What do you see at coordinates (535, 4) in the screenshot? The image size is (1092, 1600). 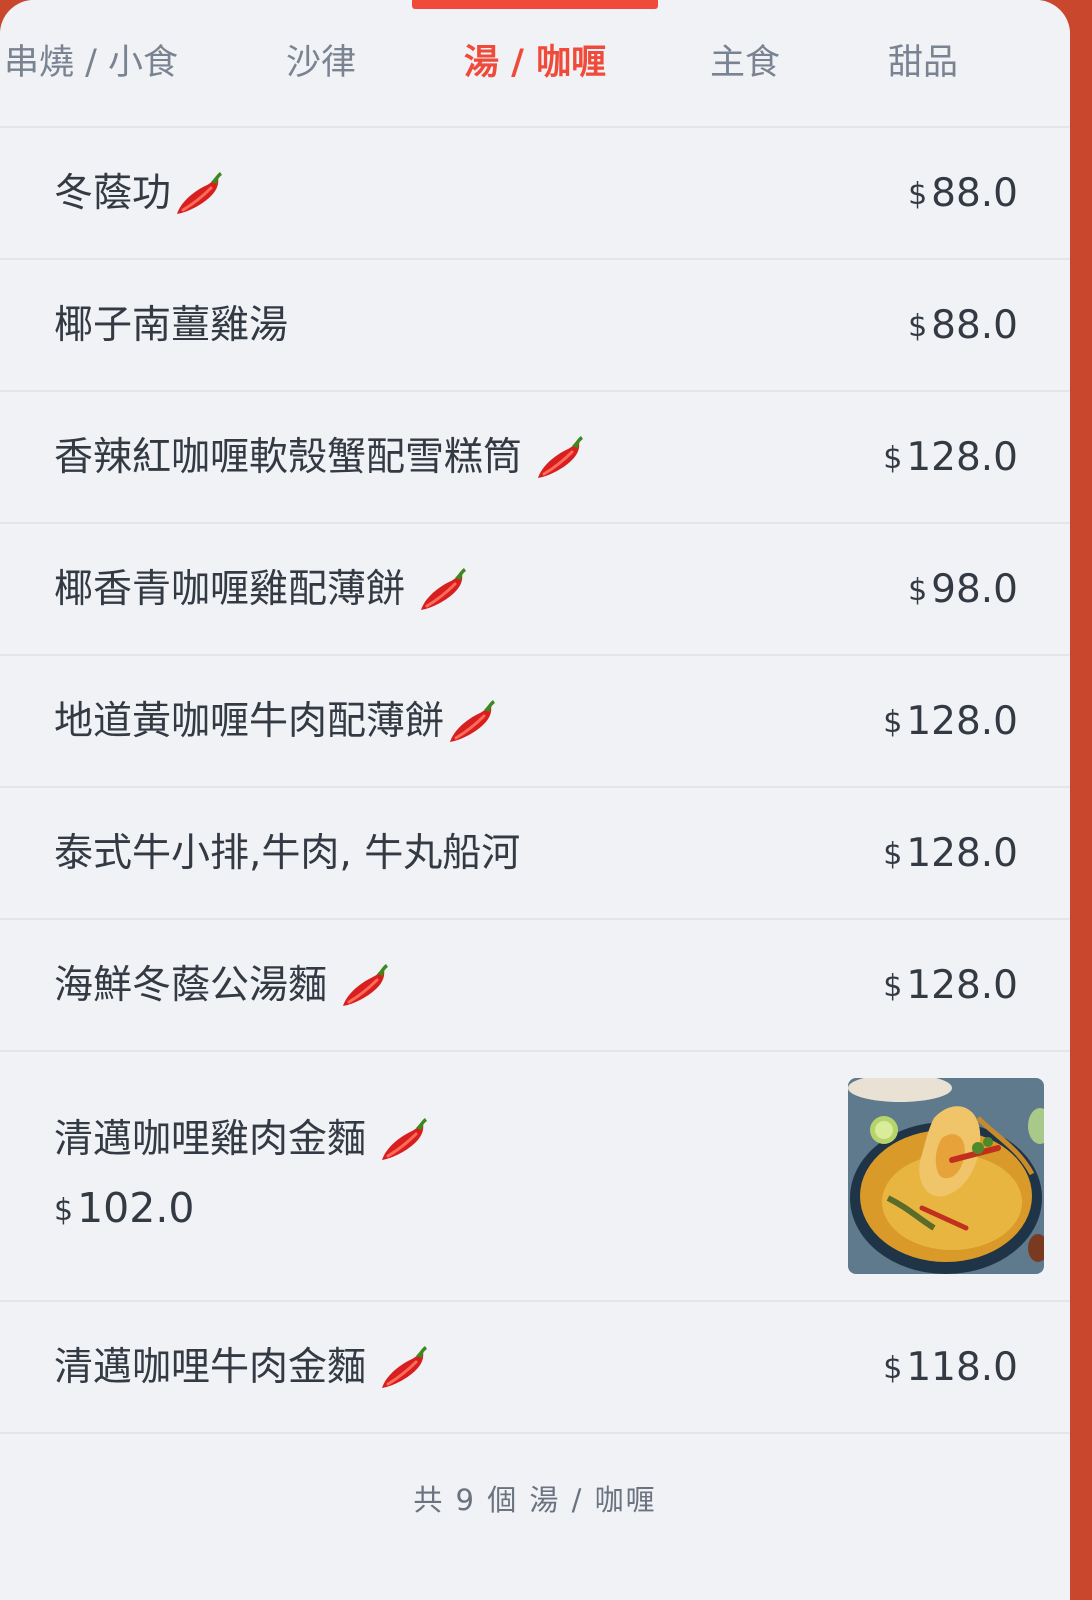 I see `active-tab-indicator` at bounding box center [535, 4].